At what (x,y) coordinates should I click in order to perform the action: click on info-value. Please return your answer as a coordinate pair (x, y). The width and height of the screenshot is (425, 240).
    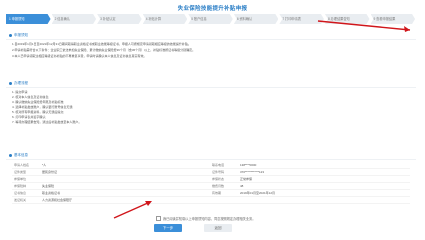
    Looking at the image, I should click on (127, 179).